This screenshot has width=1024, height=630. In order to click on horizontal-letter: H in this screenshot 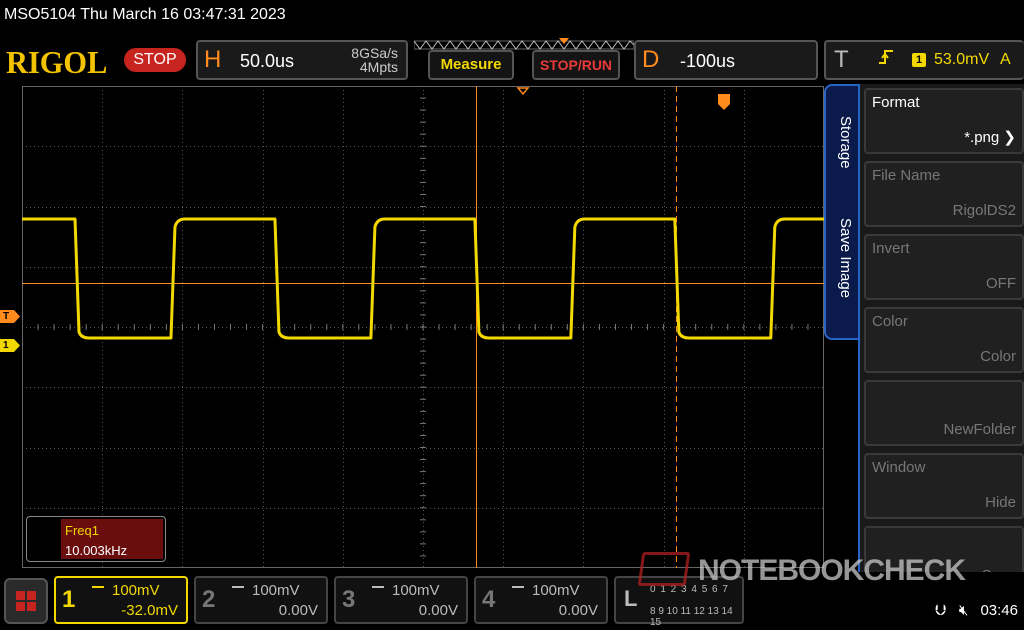, I will do `click(213, 59)`.